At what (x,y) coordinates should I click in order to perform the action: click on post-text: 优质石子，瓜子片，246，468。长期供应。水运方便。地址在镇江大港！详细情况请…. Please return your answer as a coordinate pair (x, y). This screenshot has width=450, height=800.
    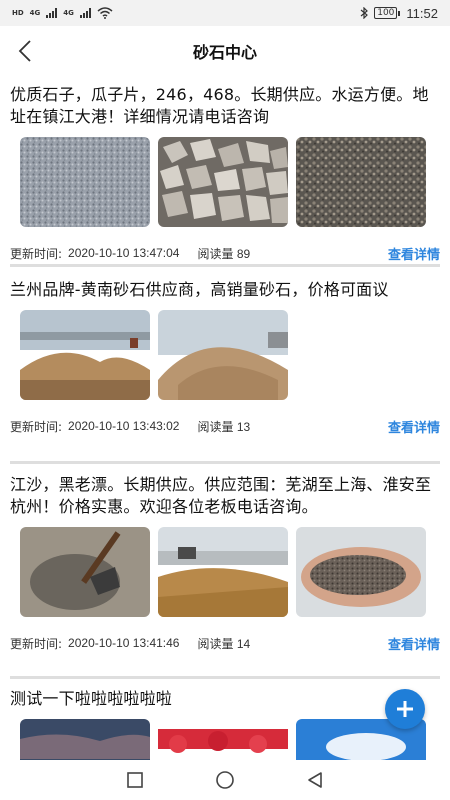
    Looking at the image, I should click on (219, 105).